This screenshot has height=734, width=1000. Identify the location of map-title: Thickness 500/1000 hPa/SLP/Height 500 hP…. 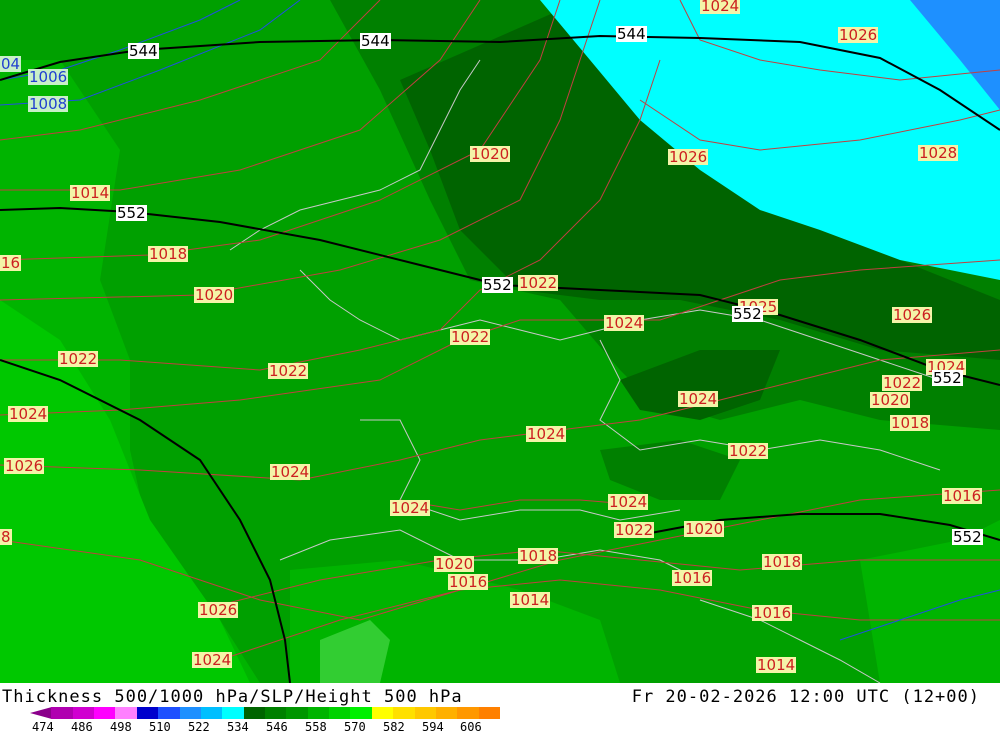
(232, 697).